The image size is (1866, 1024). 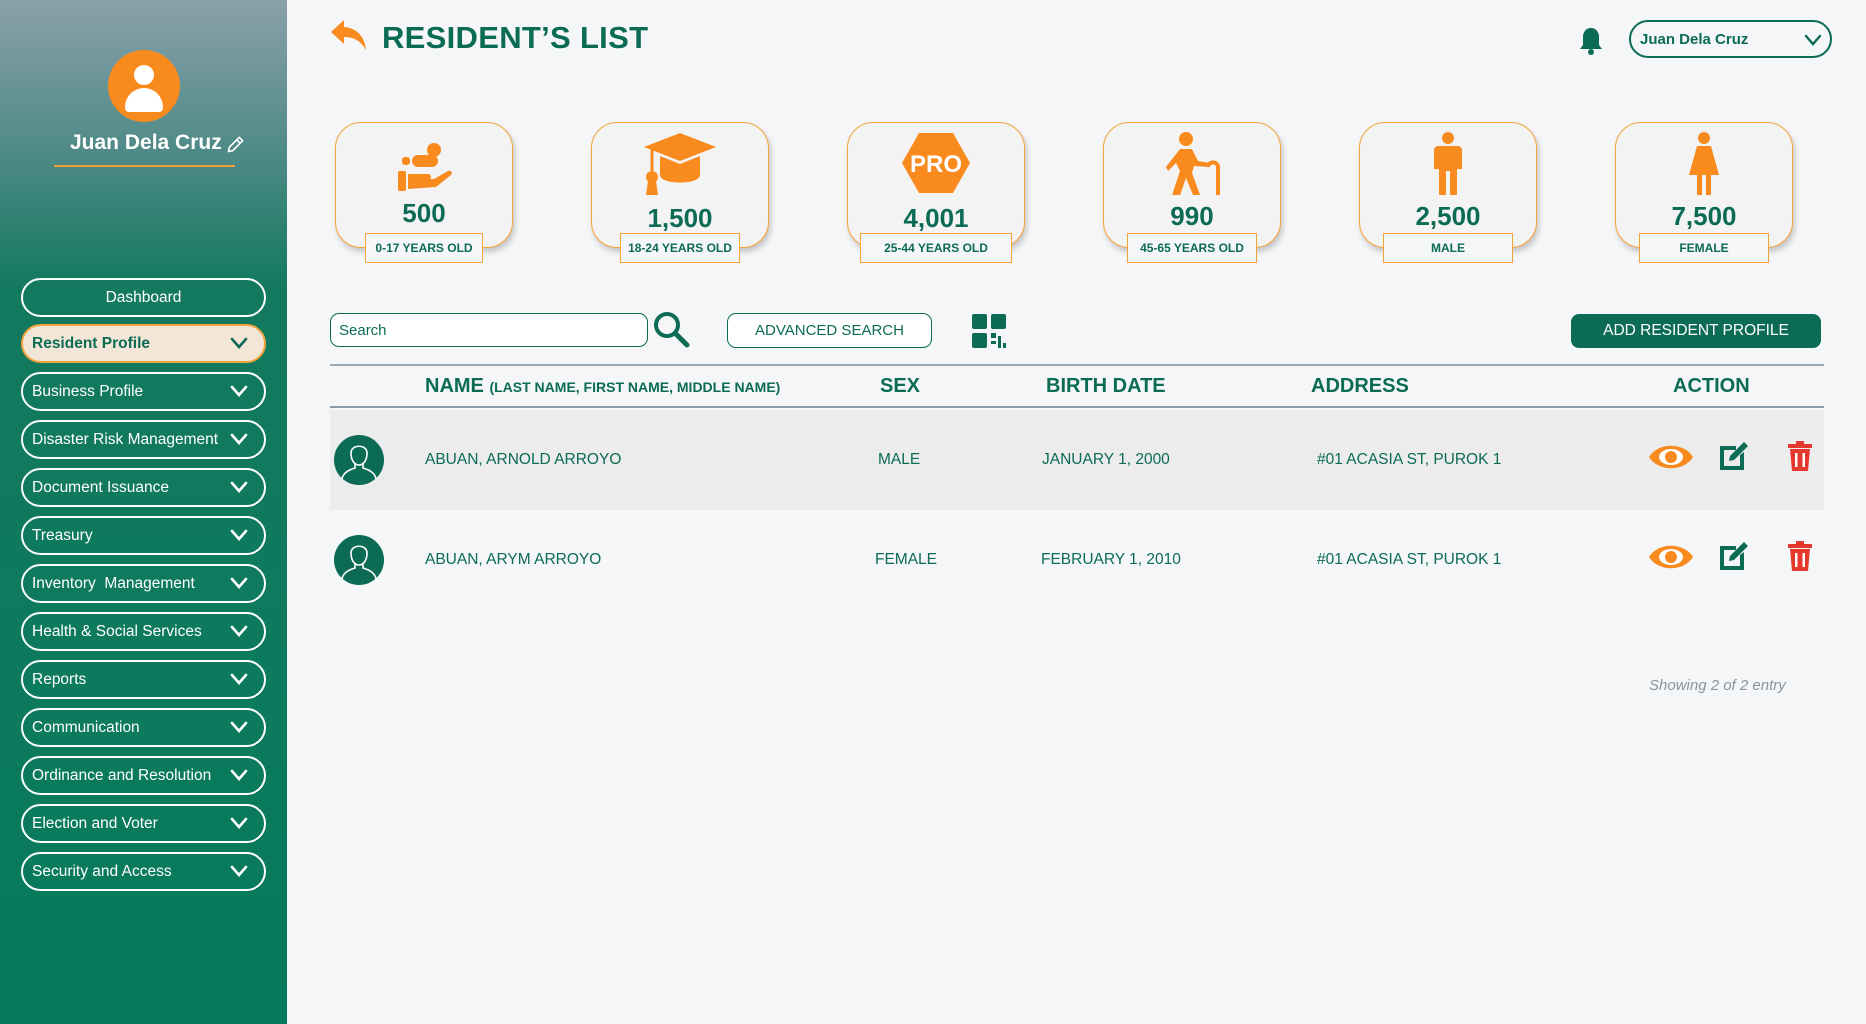 What do you see at coordinates (62, 535) in the screenshot?
I see `sidebar-item-label: Treasury` at bounding box center [62, 535].